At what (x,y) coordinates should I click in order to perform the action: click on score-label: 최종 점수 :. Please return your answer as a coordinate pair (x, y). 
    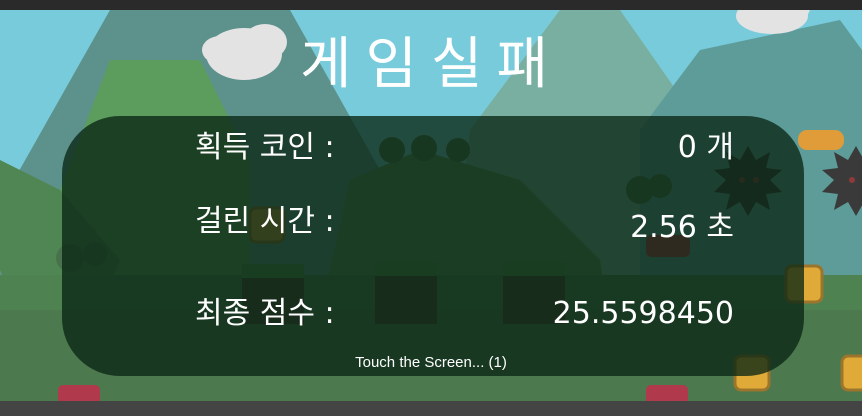
    Looking at the image, I should click on (265, 313).